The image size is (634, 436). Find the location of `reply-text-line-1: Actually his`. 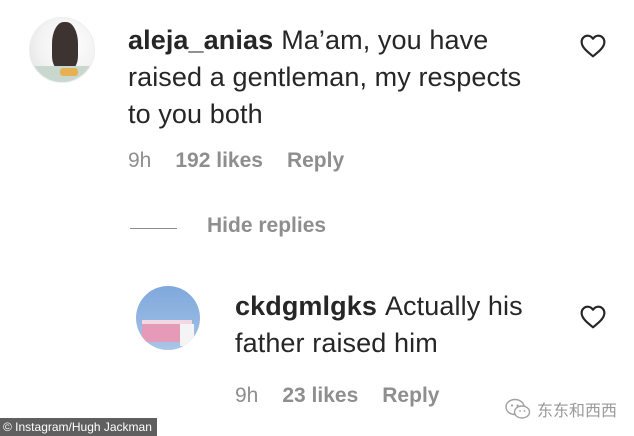

reply-text-line-1: Actually his is located at coordinates (453, 306).